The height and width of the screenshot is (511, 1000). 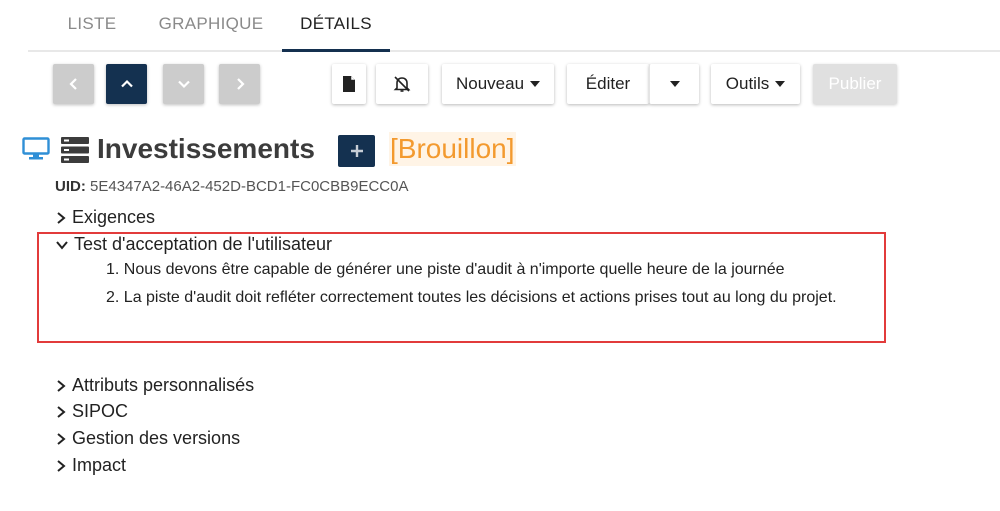 I want to click on monitor-icon, so click(x=36, y=148).